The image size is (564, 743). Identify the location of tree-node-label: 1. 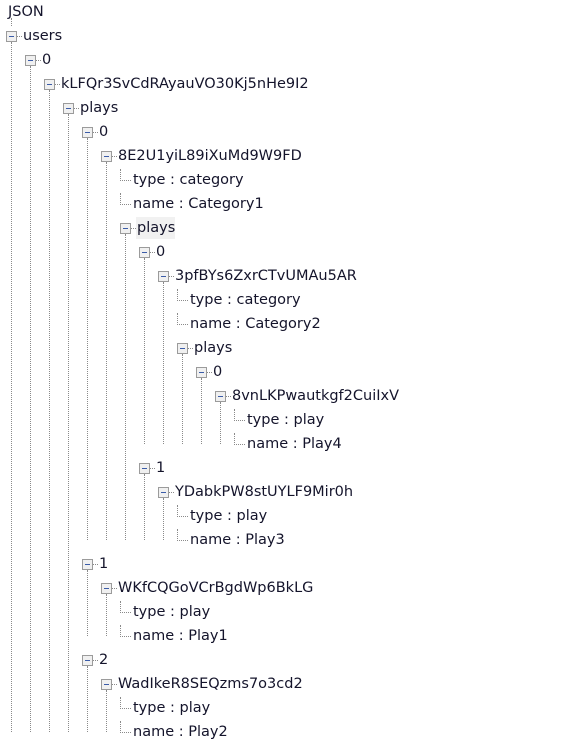
(161, 468).